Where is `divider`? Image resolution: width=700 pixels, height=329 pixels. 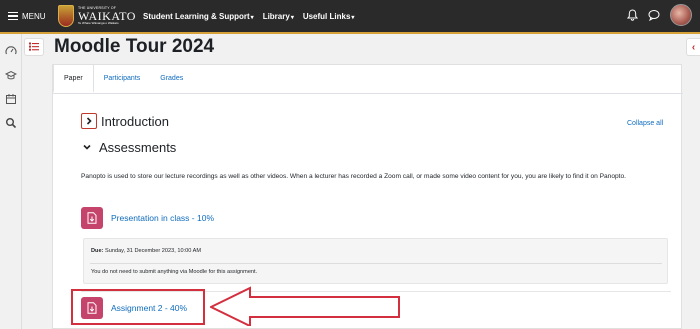 divider is located at coordinates (376, 263).